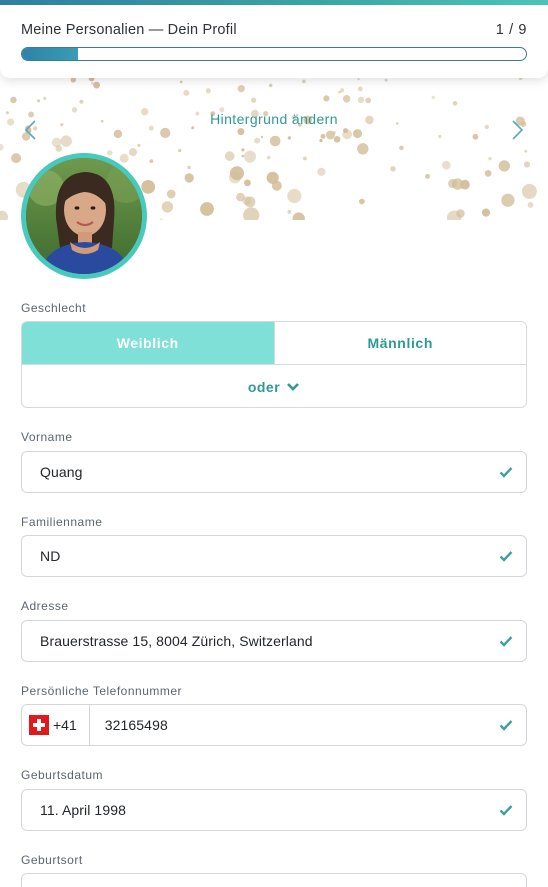 The width and height of the screenshot is (548, 887). Describe the element at coordinates (274, 2) in the screenshot. I see `top-accent-bar` at that location.